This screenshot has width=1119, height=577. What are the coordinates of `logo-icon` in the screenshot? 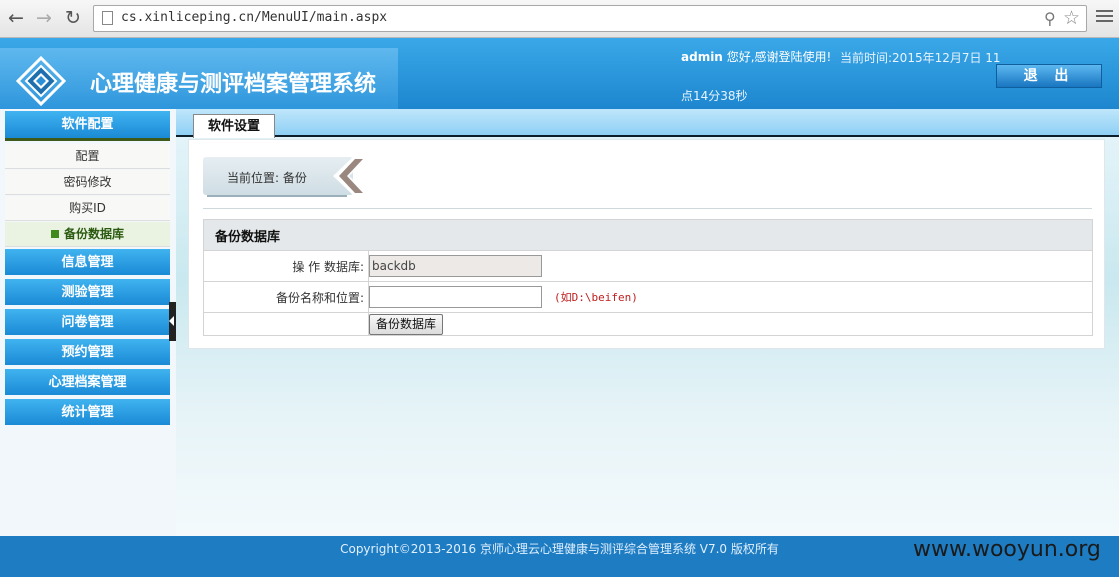 It's located at (41, 81).